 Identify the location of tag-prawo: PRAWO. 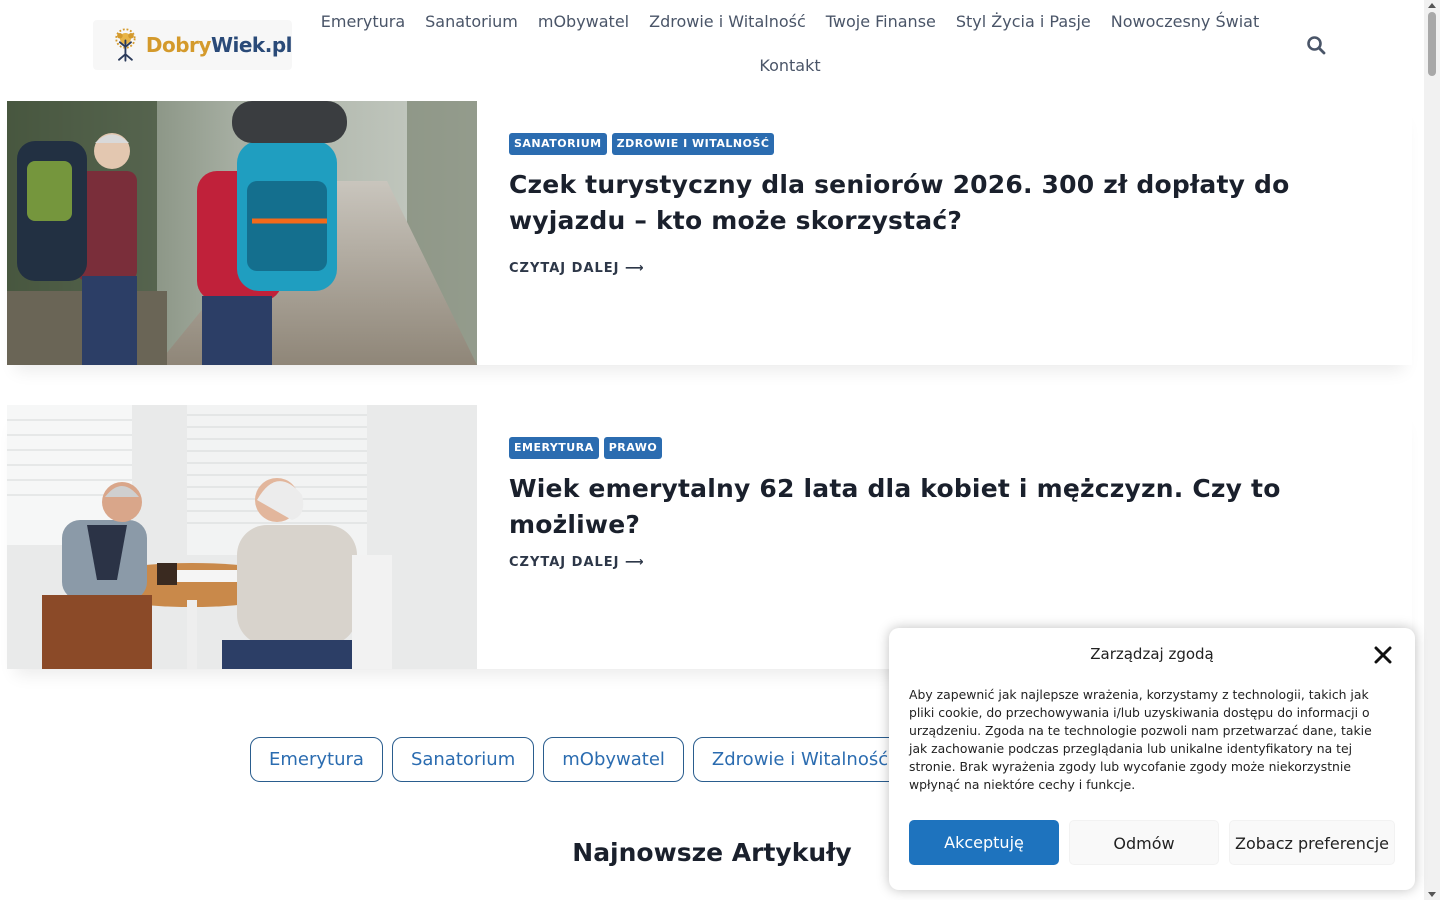
(633, 448).